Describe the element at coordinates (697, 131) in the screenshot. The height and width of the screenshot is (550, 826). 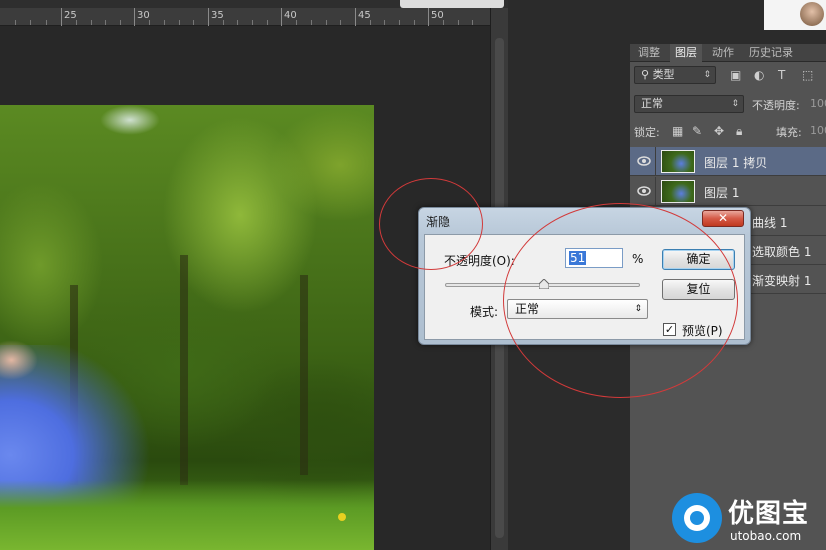
I see `lock-paint-icon: ✎` at that location.